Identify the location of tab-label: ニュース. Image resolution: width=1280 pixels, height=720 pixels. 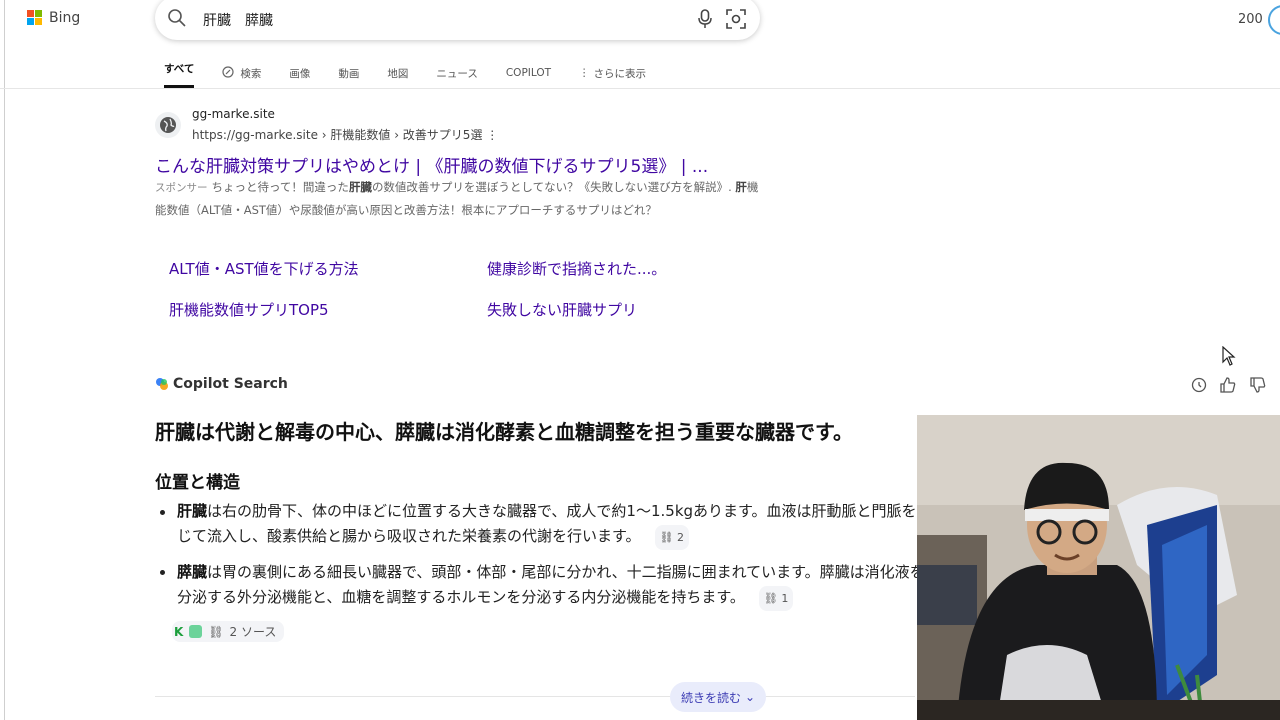
(457, 73).